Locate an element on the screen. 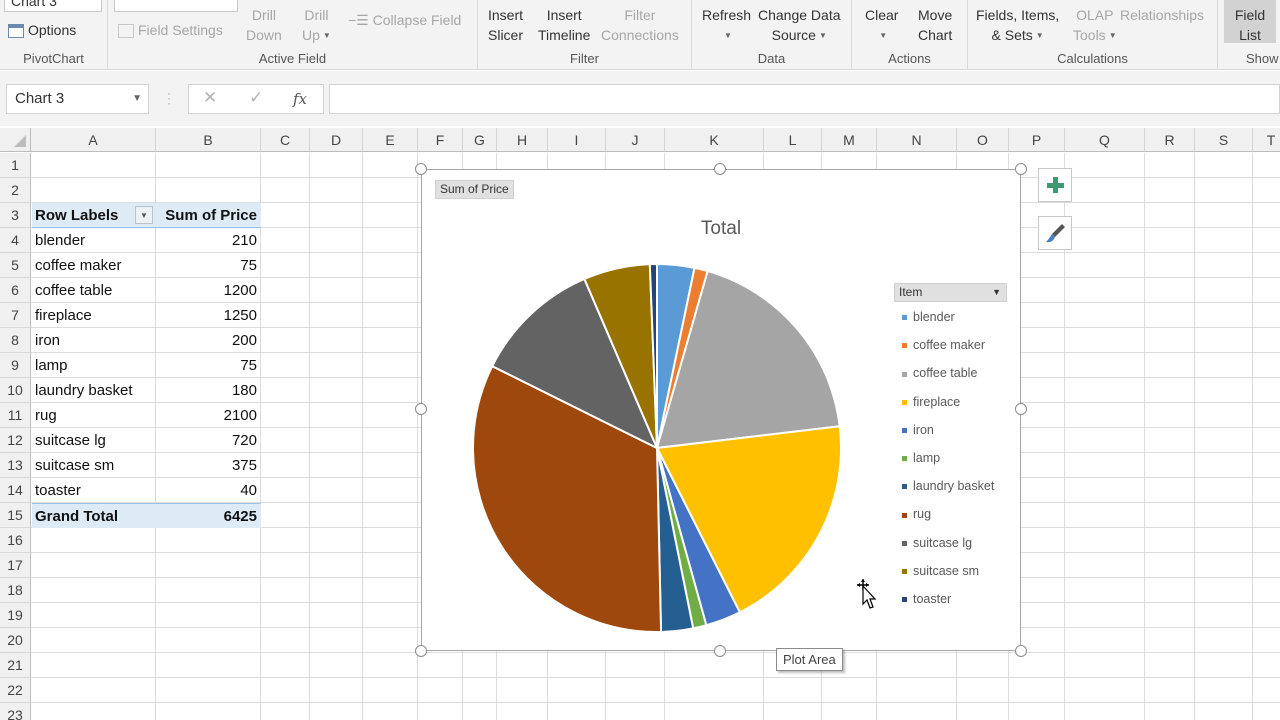 The width and height of the screenshot is (1280, 720). legend-field-button: Item ▼ is located at coordinates (950, 292).